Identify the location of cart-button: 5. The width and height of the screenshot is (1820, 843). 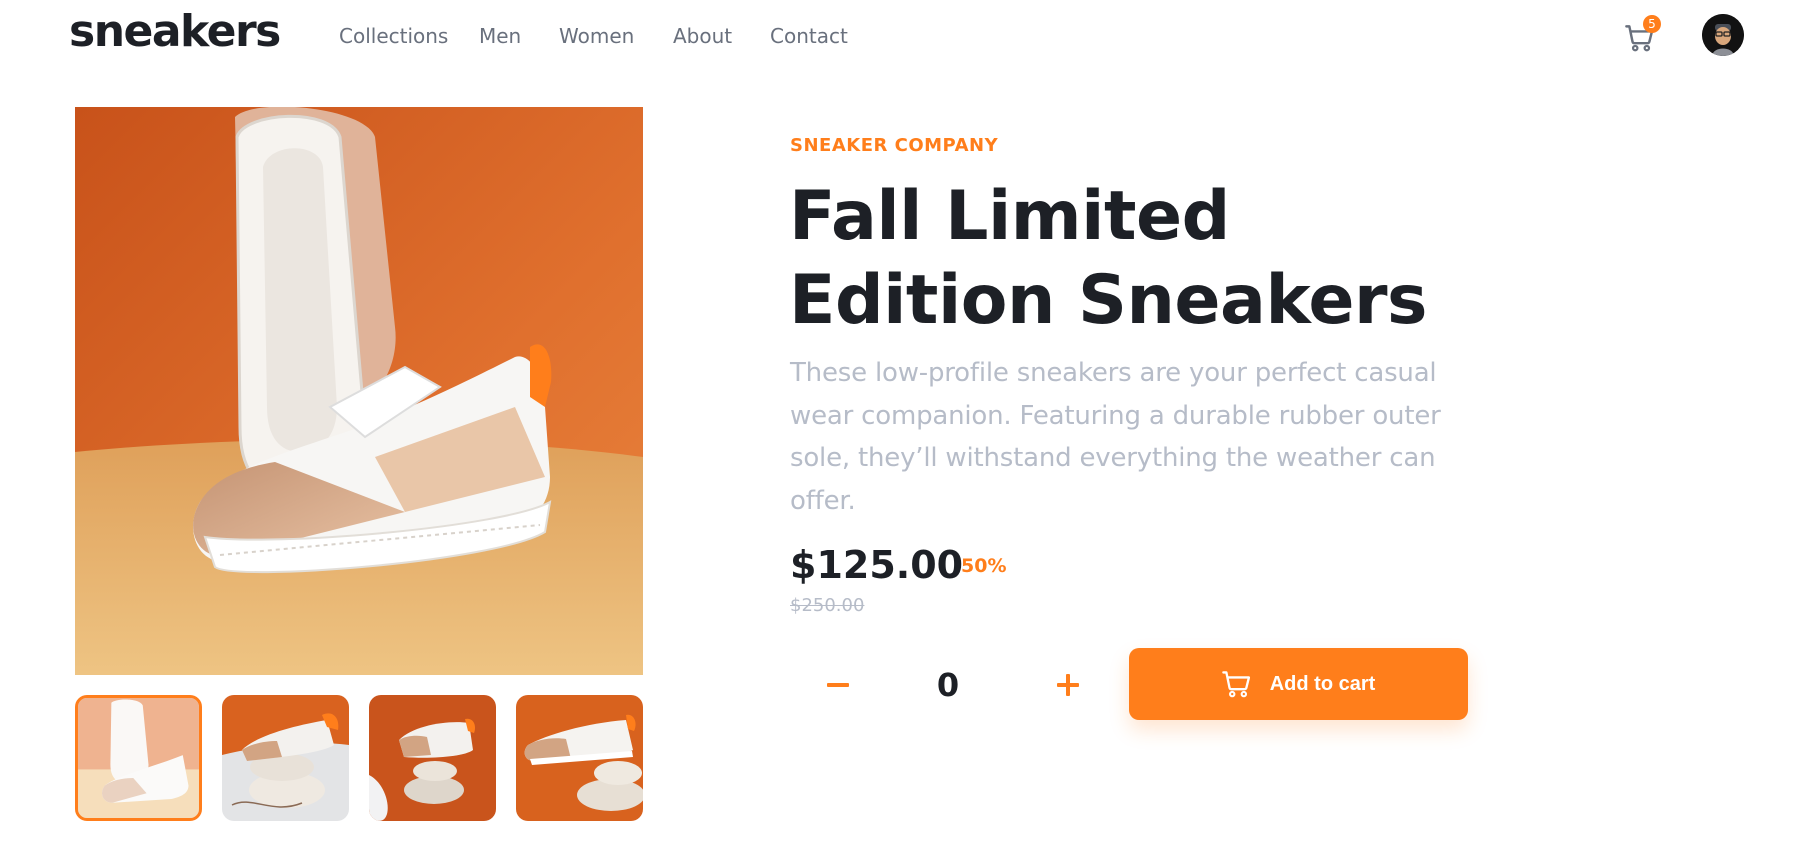
(1643, 33).